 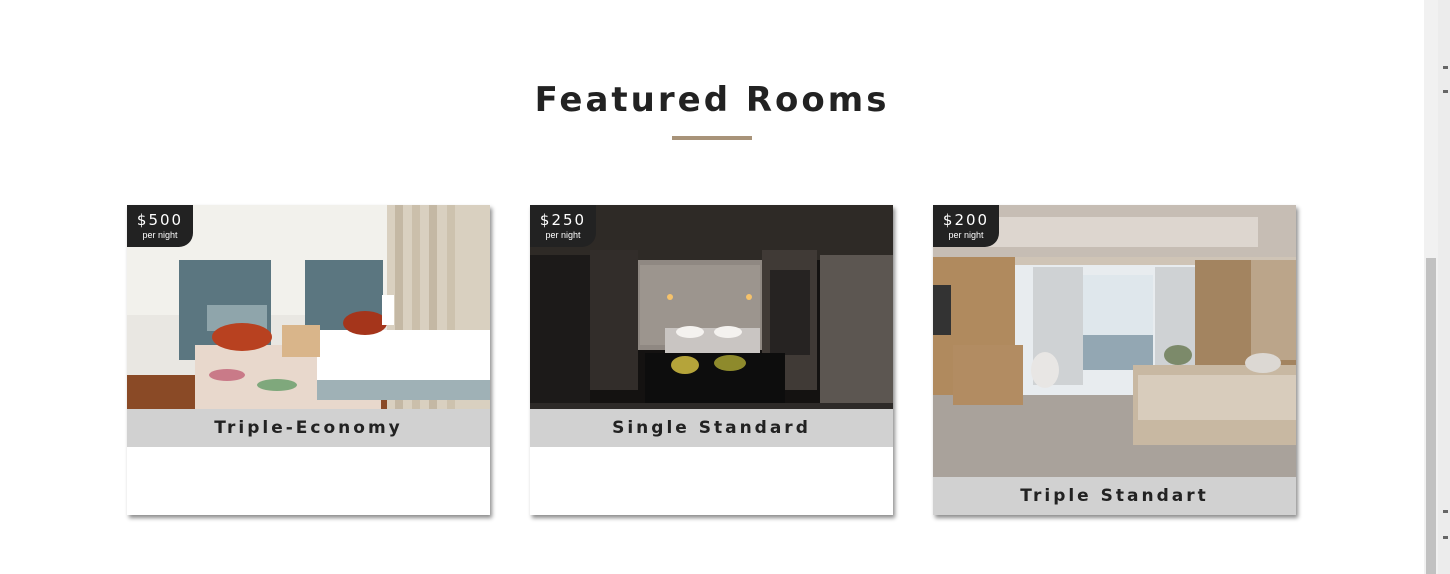 What do you see at coordinates (711, 428) in the screenshot?
I see `room-name: Single Standard` at bounding box center [711, 428].